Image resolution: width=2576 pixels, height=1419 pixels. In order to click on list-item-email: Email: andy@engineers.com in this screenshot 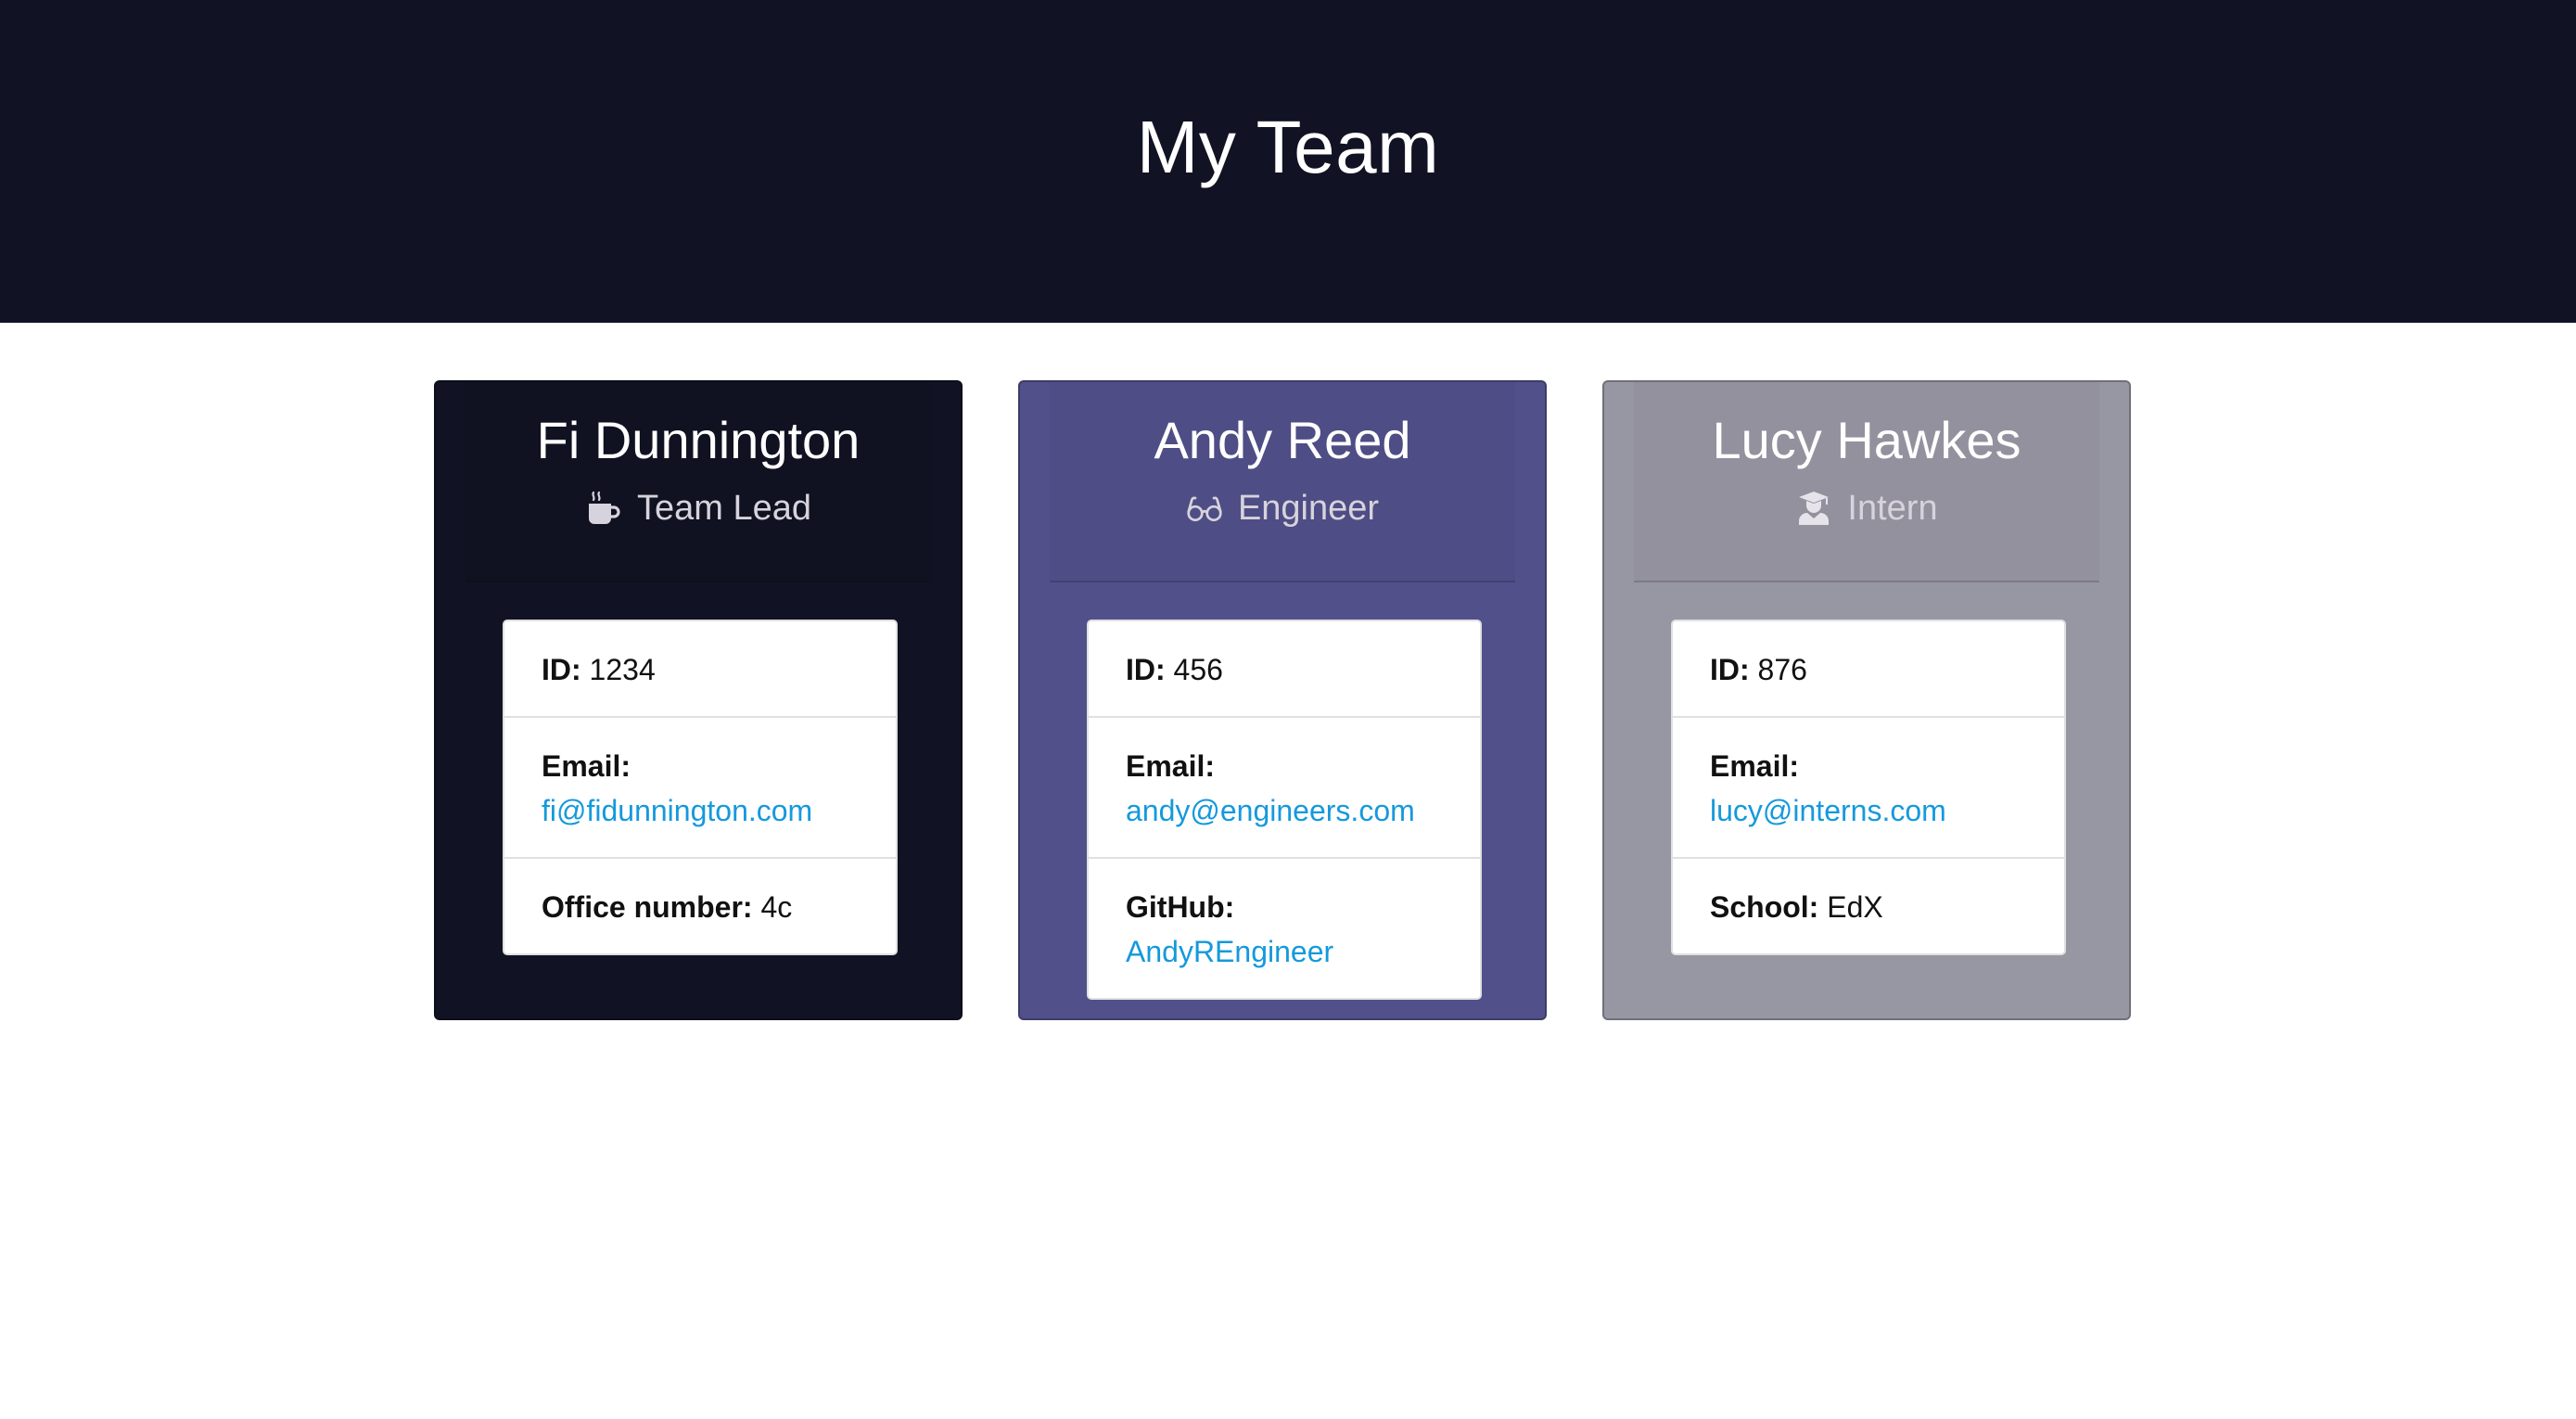, I will do `click(1284, 788)`.